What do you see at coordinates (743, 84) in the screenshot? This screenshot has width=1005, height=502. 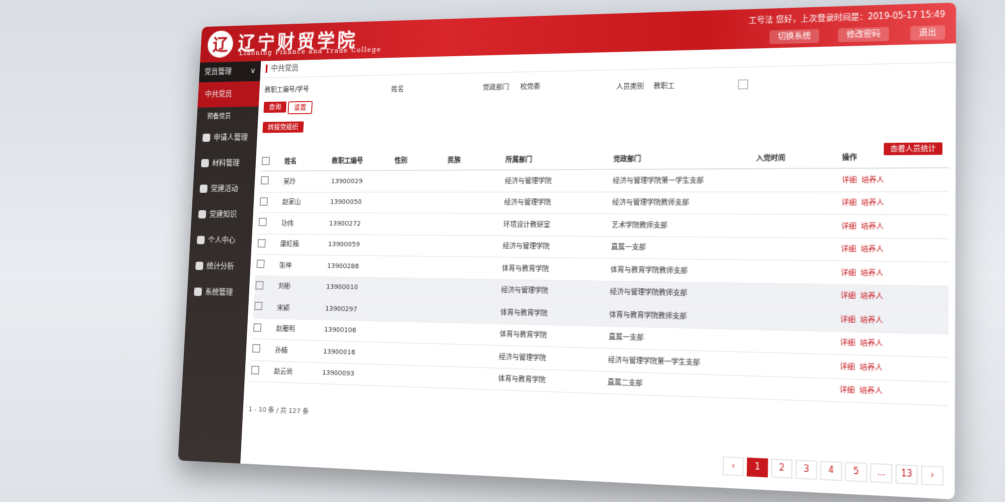 I see `select-box-icon` at bounding box center [743, 84].